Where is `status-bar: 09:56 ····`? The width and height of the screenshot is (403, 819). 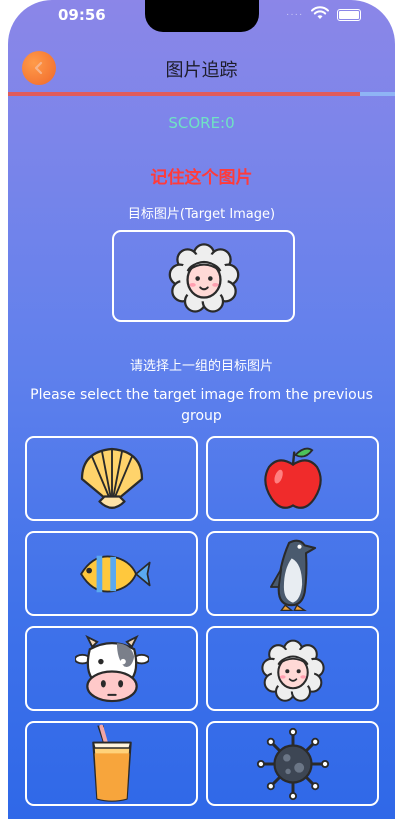 status-bar: 09:56 ···· is located at coordinates (201, 17).